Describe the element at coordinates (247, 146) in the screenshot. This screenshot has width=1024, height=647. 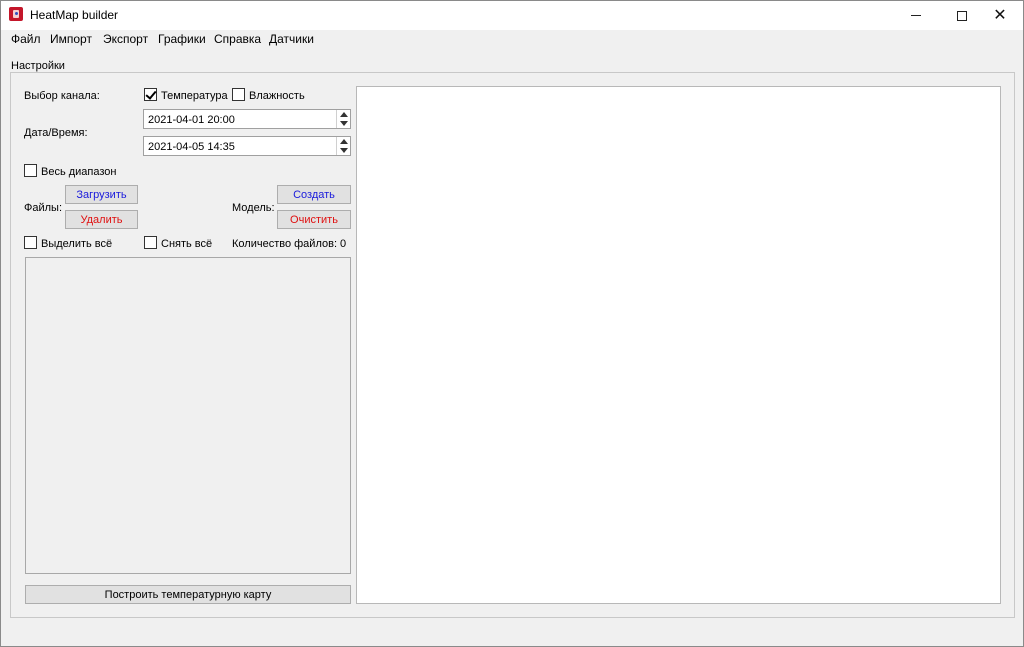
I see `date-to-field: 2021-04-05 14:35` at that location.